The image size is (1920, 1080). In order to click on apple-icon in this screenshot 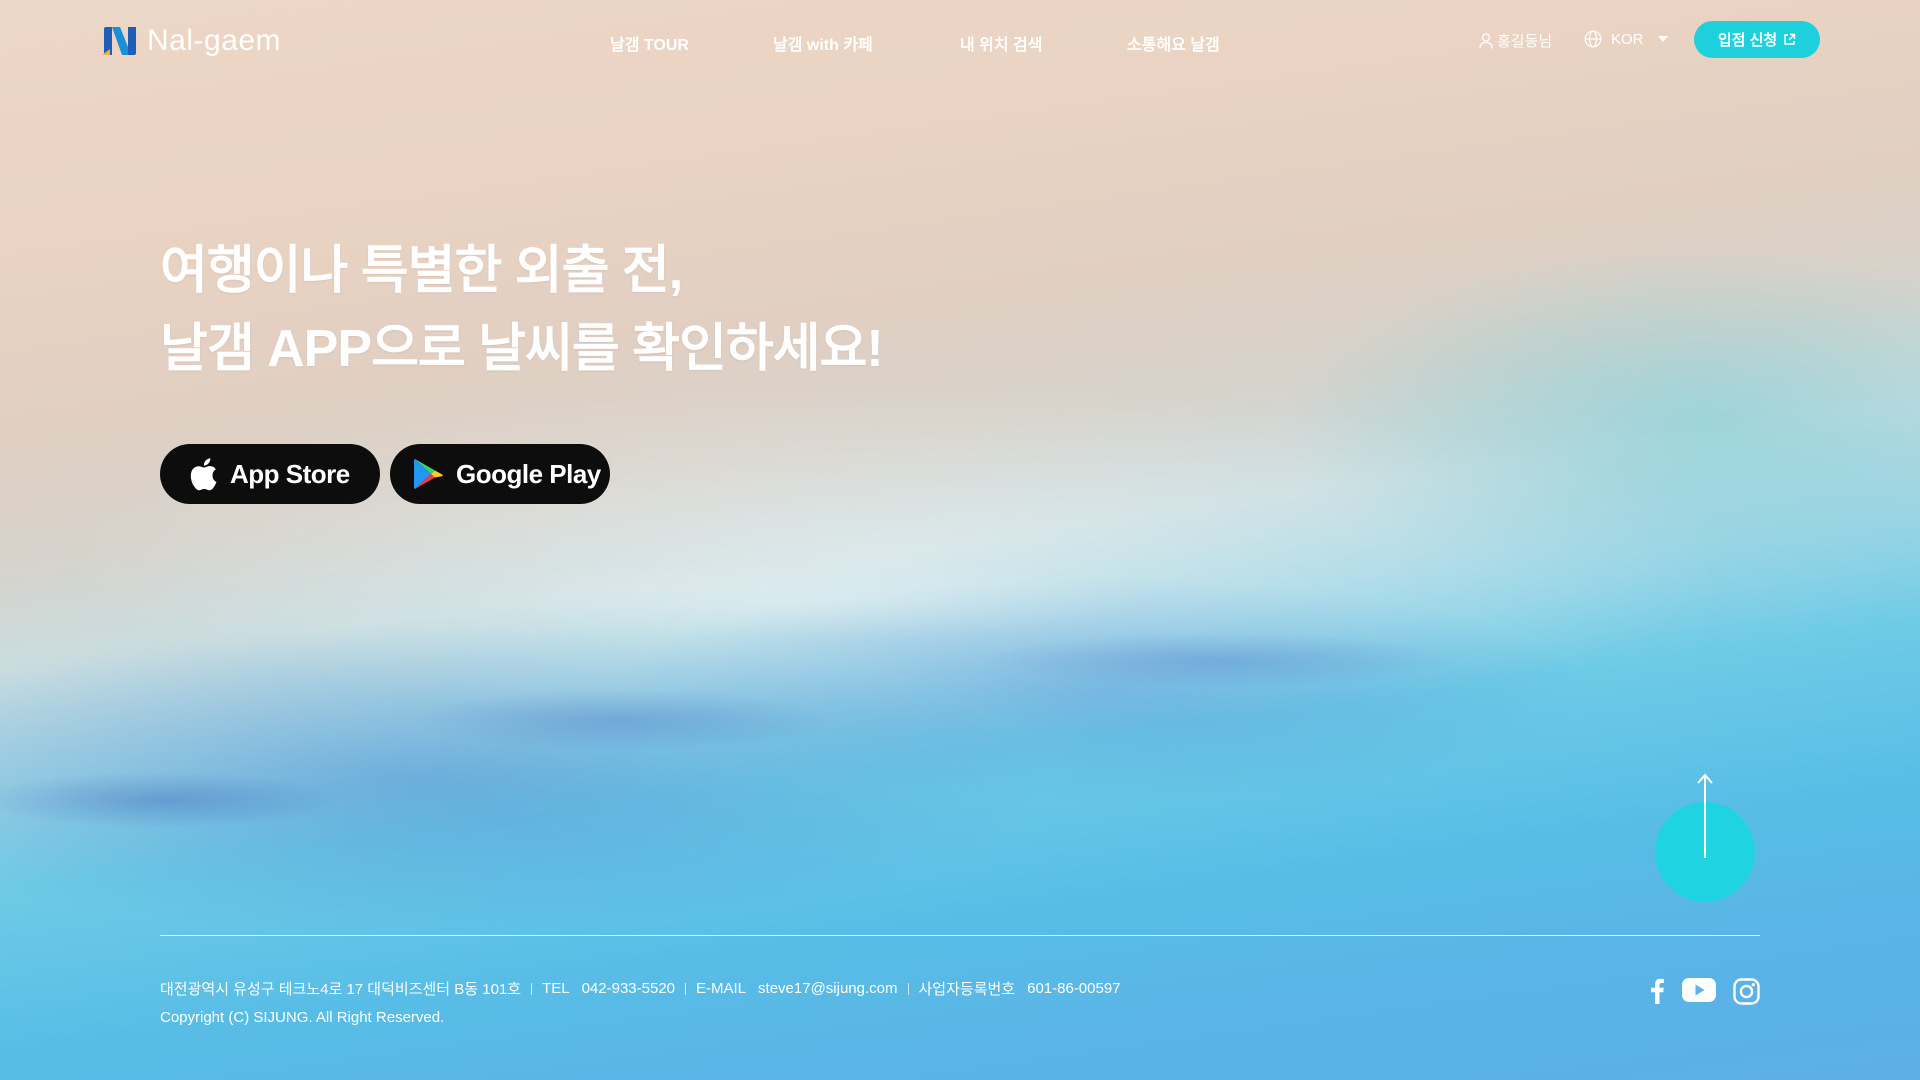, I will do `click(203, 474)`.